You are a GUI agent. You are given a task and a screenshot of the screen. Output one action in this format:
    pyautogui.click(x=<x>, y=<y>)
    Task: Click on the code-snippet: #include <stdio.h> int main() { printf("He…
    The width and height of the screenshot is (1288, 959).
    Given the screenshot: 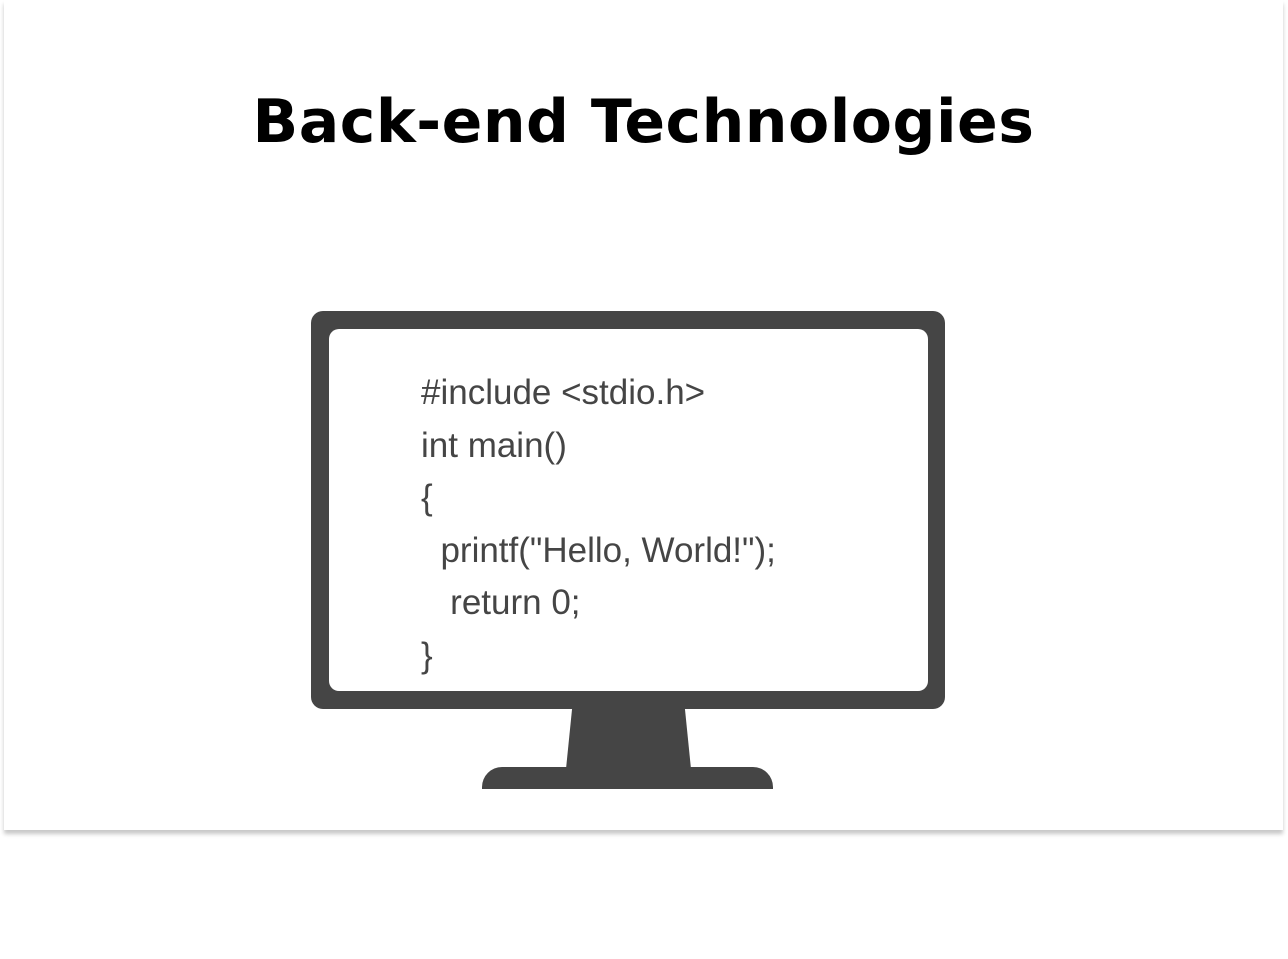 What is the action you would take?
    pyautogui.click(x=598, y=524)
    